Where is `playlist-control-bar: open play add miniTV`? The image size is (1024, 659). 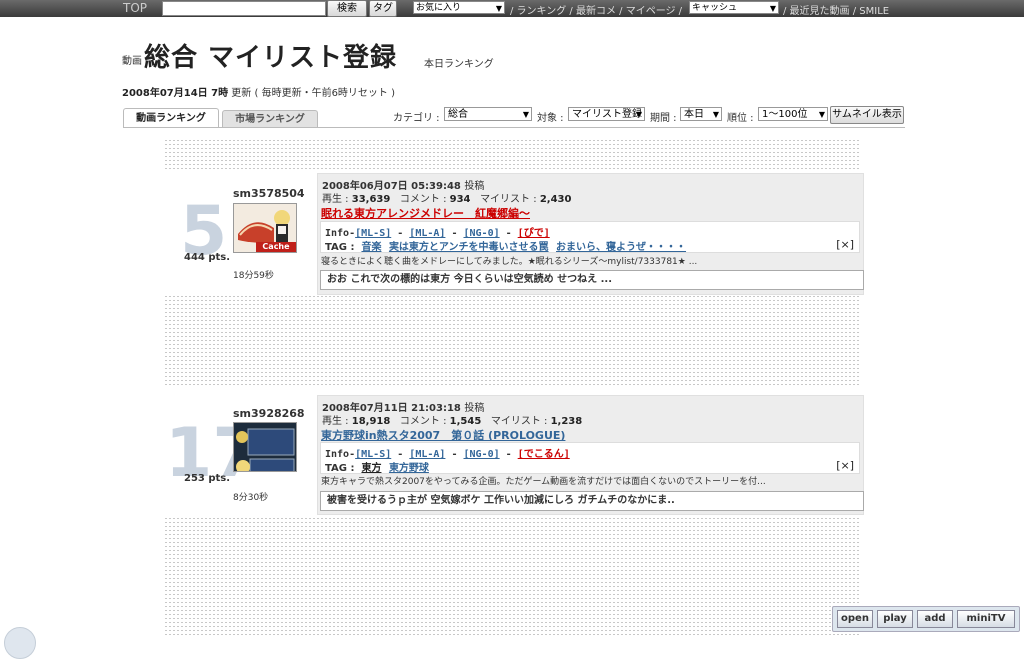 playlist-control-bar: open play add miniTV is located at coordinates (926, 619).